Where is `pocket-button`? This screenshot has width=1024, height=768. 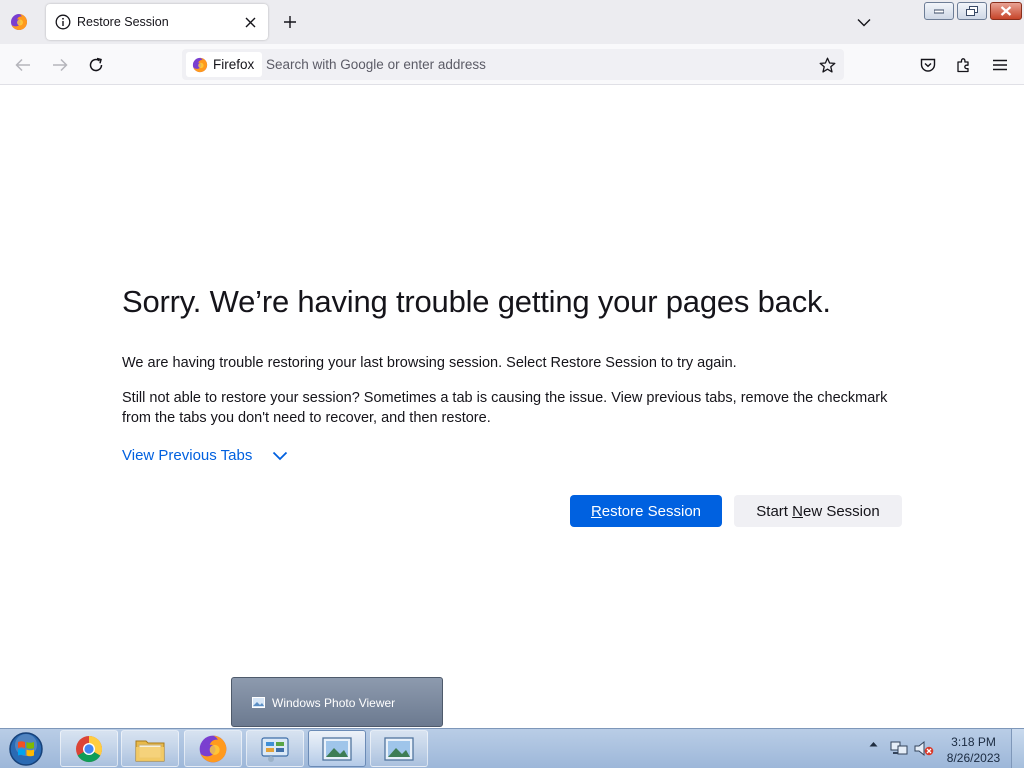 pocket-button is located at coordinates (928, 65).